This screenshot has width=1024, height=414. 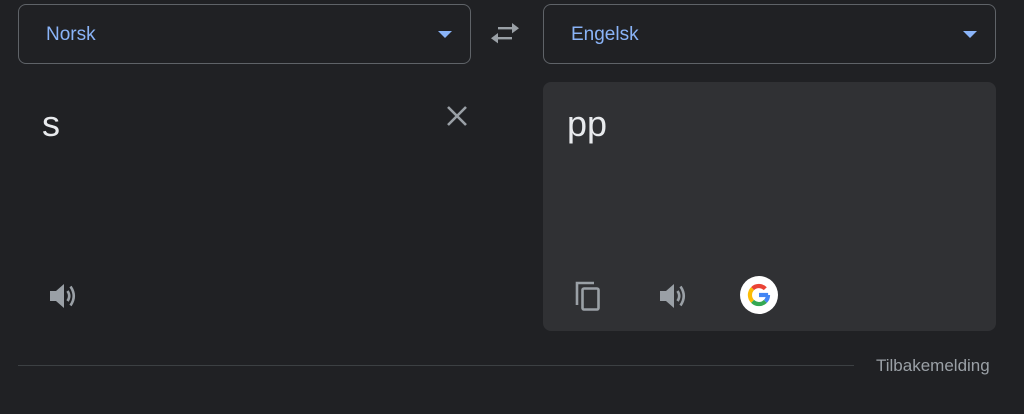 I want to click on close-icon, so click(x=457, y=116).